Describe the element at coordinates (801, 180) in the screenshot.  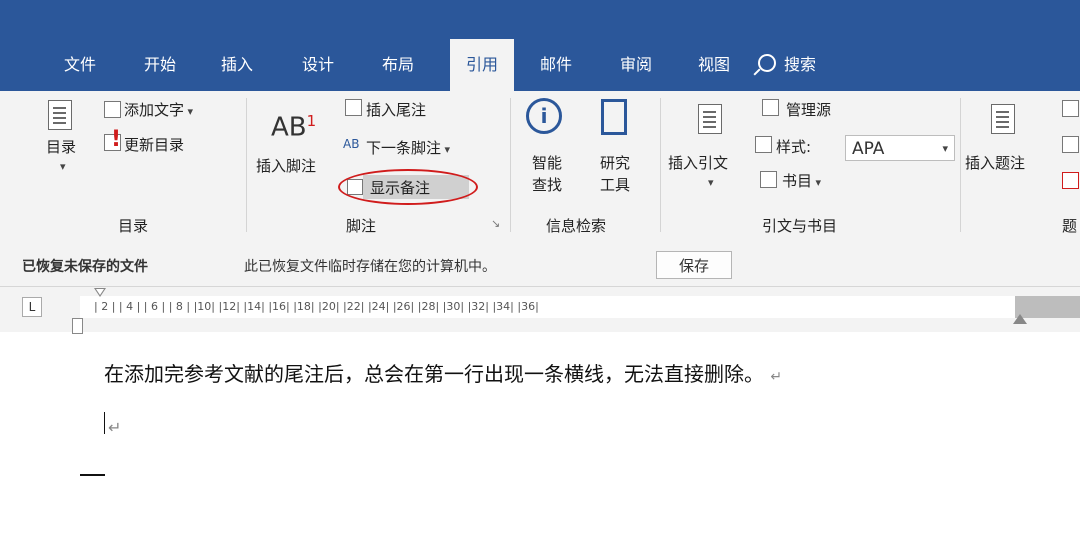
I see `bibliography-button: 书目 ▾` at that location.